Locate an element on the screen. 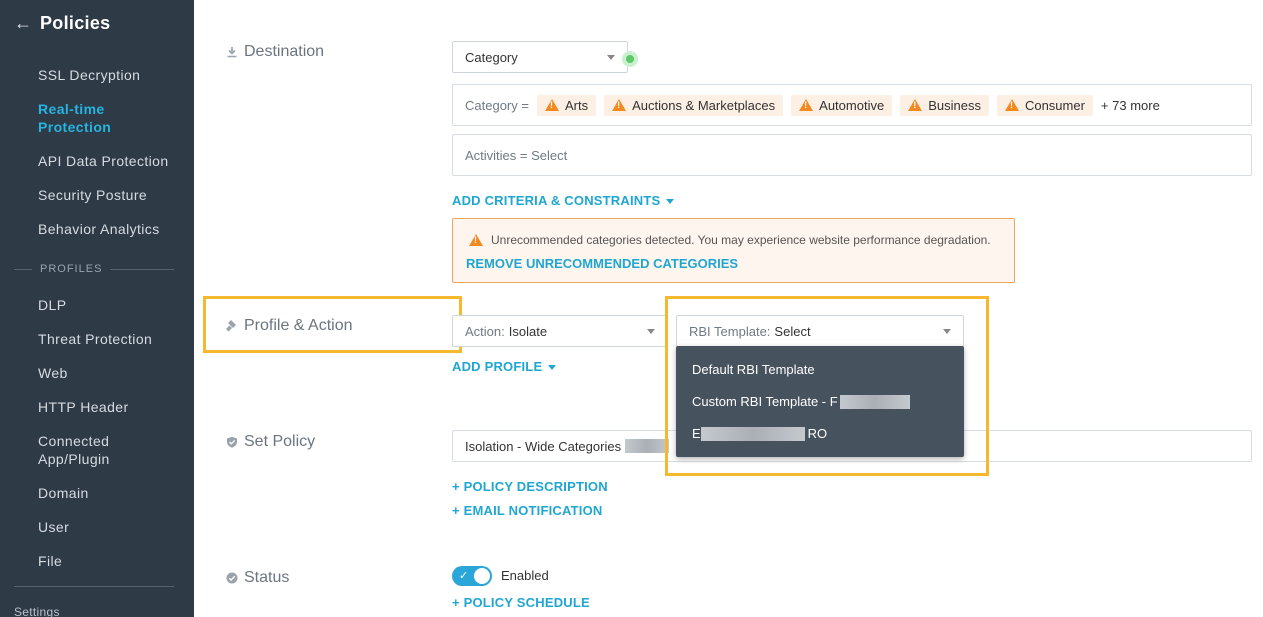  profiles-section-label: PROFILES is located at coordinates (71, 269).